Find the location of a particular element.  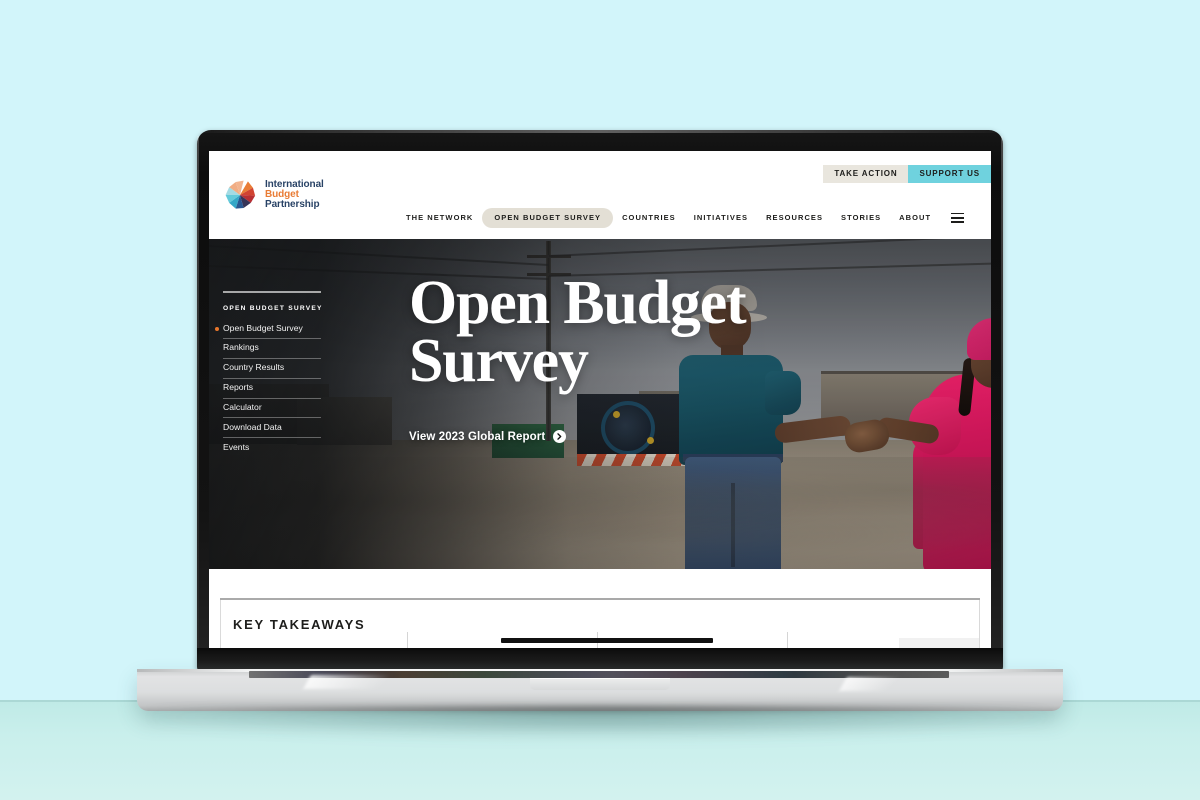

nav-item-initiatives: INITIATIVES is located at coordinates (721, 218).